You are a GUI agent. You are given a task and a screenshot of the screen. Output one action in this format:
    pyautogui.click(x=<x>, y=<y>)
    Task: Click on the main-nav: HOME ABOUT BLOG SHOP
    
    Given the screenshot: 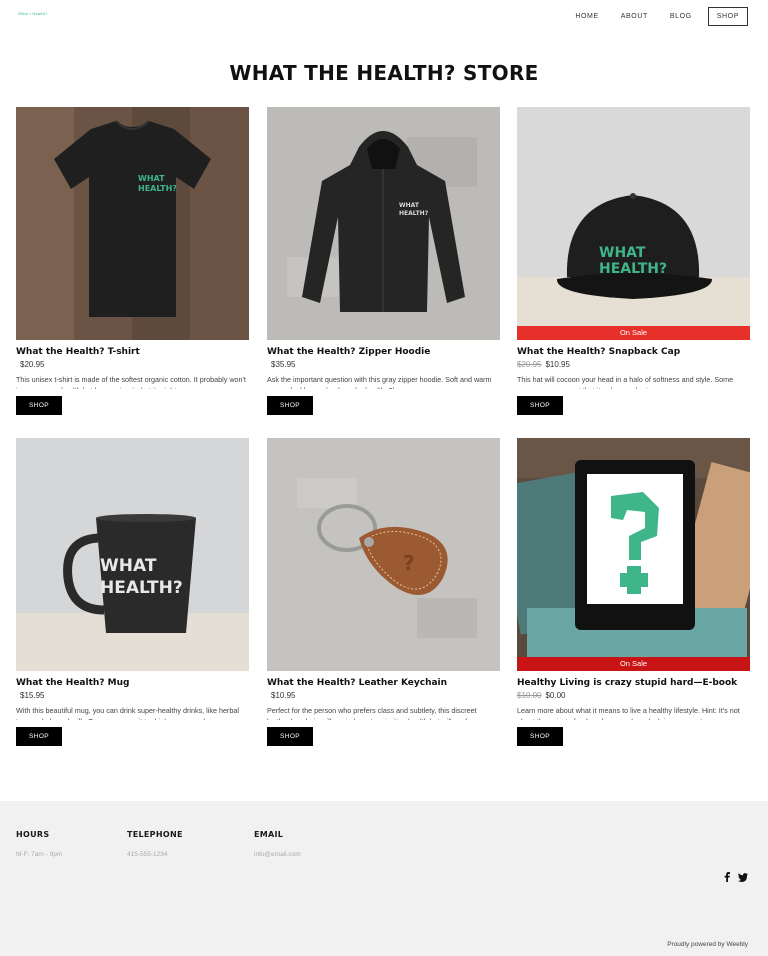 What is the action you would take?
    pyautogui.click(x=650, y=16)
    